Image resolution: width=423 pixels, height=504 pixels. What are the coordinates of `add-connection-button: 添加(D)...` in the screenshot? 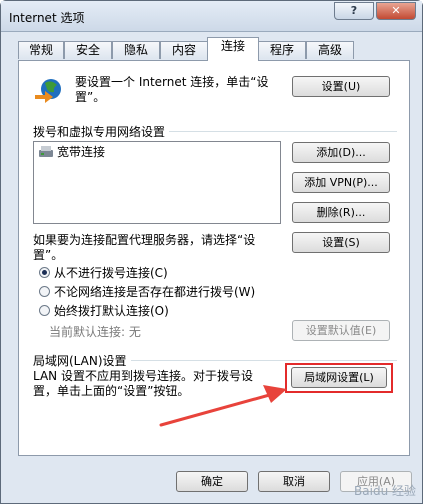 It's located at (341, 152).